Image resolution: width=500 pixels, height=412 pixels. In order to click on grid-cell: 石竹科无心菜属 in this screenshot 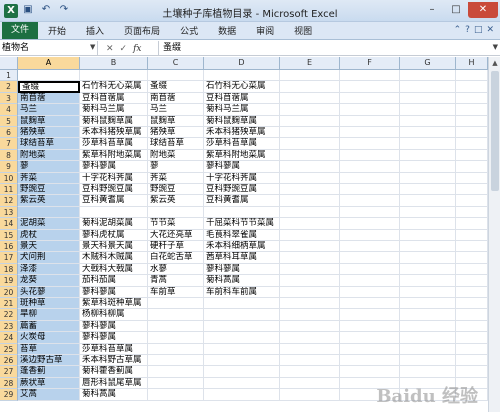, I will do `click(114, 87)`.